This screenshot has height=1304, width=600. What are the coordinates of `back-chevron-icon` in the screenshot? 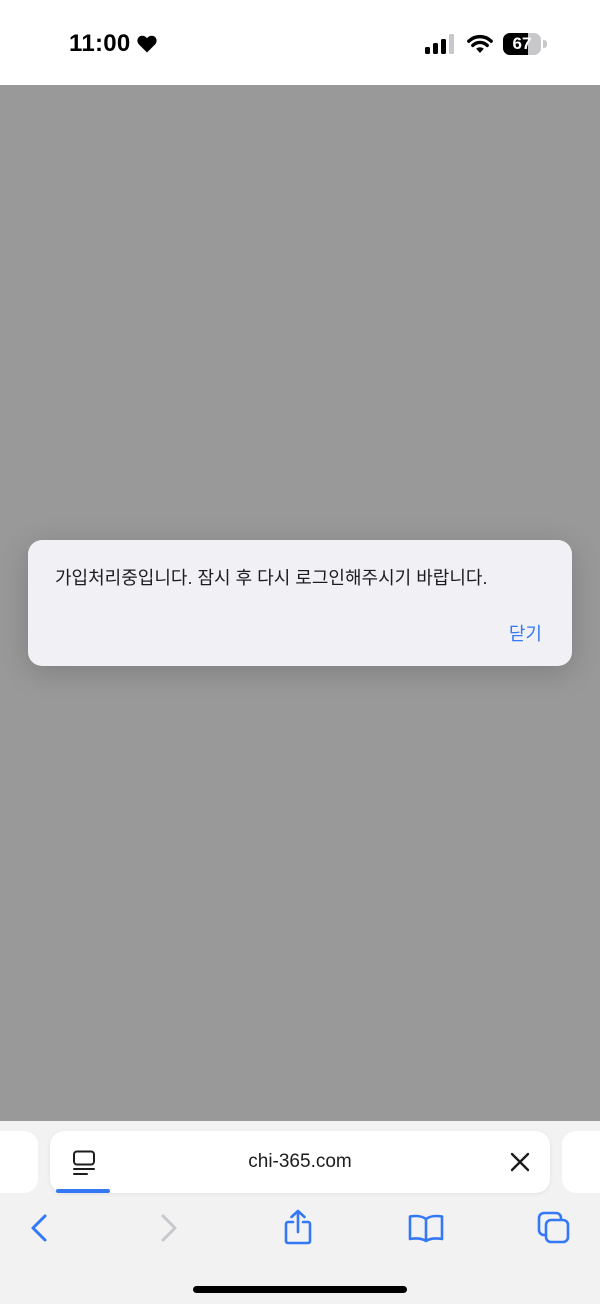 It's located at (39, 1228).